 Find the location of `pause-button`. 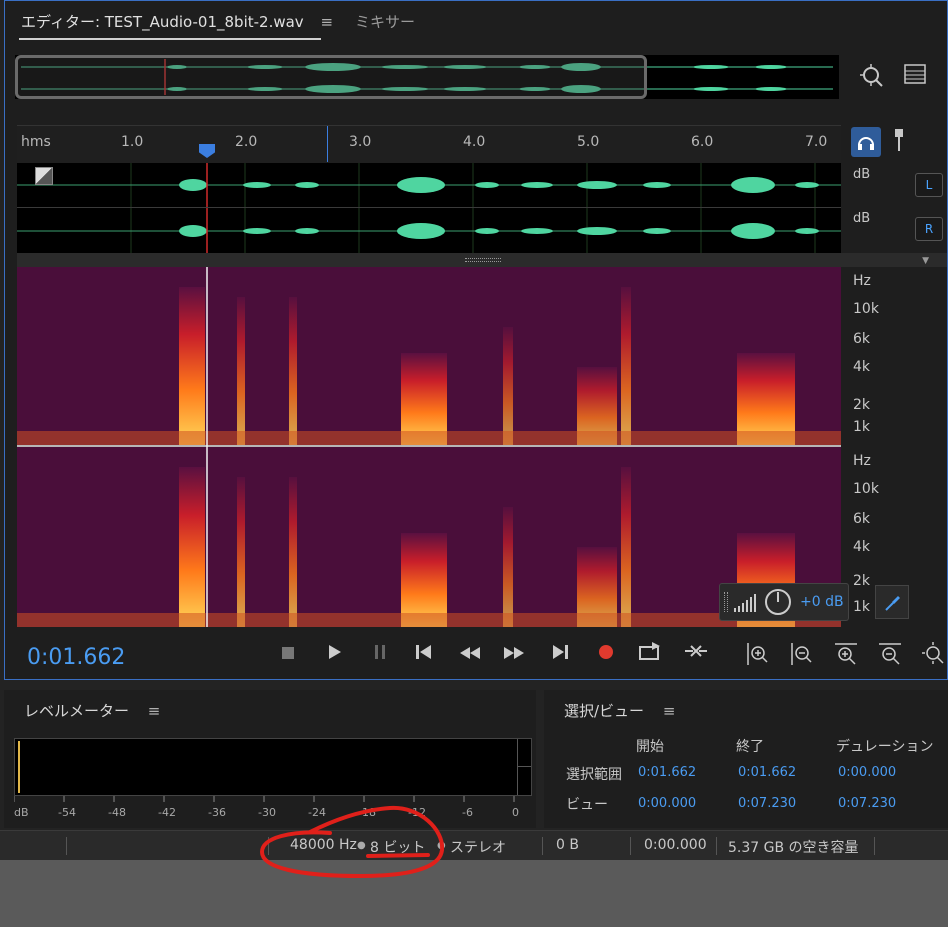

pause-button is located at coordinates (380, 655).